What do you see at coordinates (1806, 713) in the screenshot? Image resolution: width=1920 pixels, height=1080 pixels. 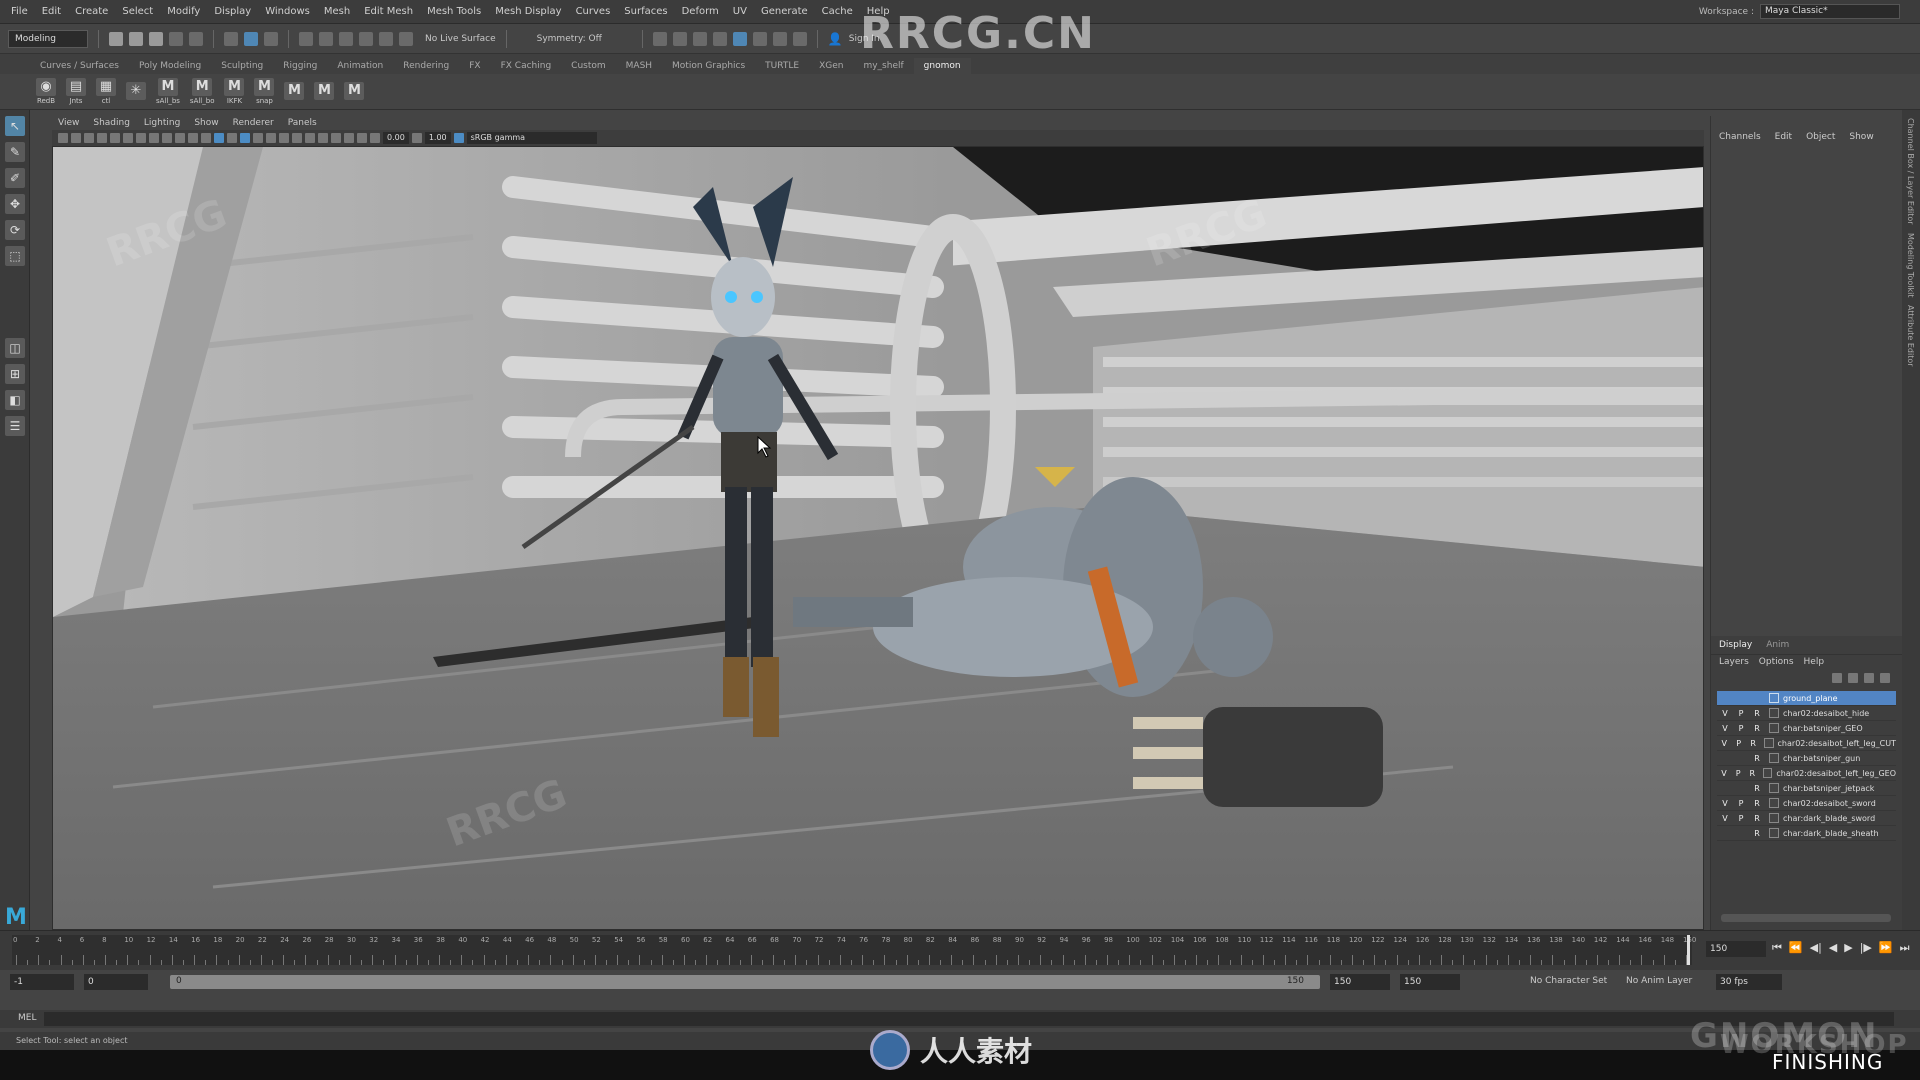 I see `layer-row: V P Rchar02:desaibot_hide` at bounding box center [1806, 713].